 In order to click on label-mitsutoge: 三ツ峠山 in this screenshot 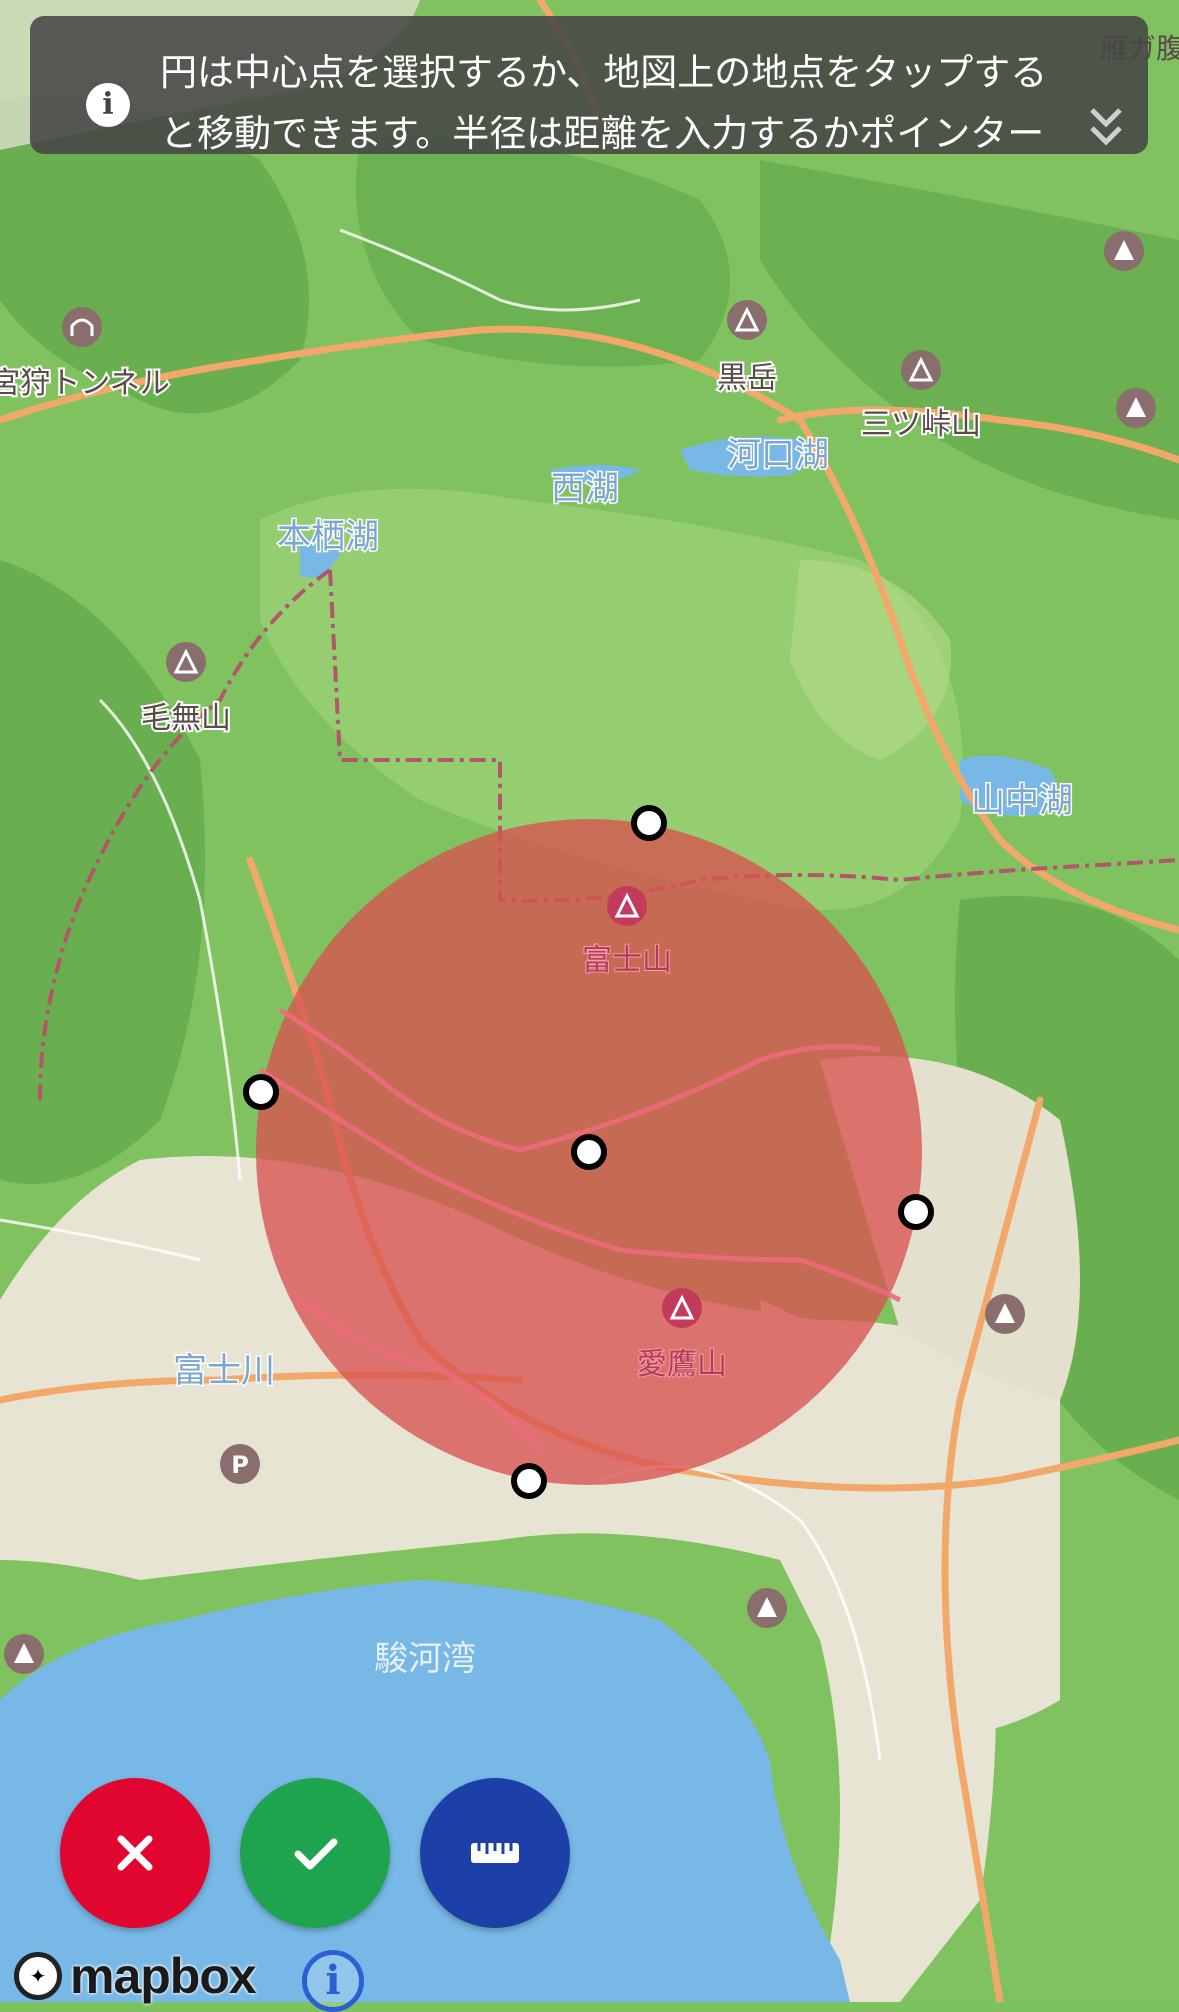, I will do `click(921, 424)`.